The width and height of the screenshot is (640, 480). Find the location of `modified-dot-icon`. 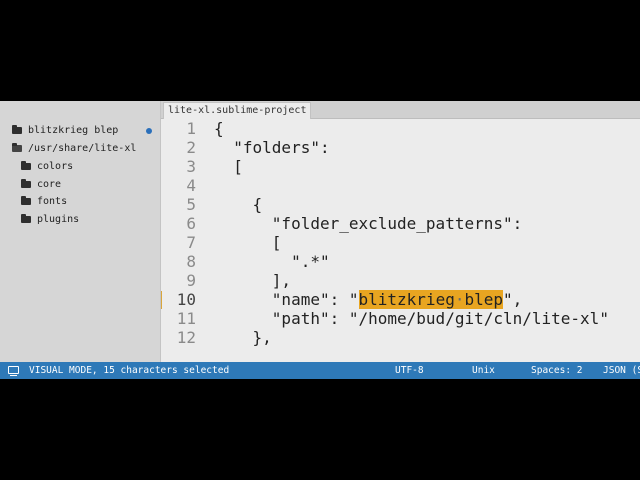

modified-dot-icon is located at coordinates (149, 131).